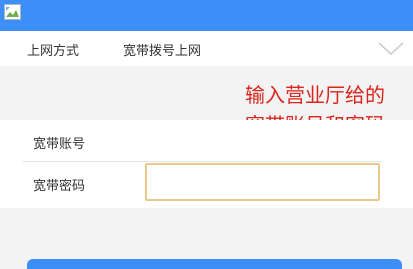  I want to click on broken-image-icon, so click(12, 12).